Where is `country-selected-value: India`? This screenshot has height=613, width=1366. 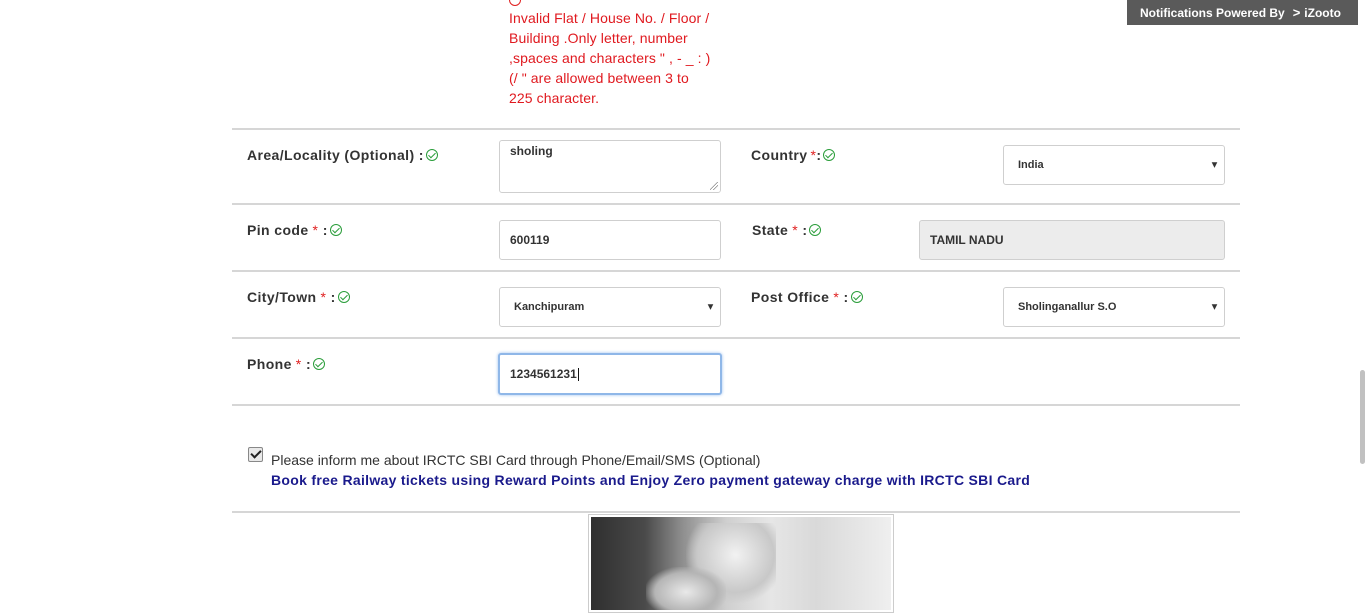 country-selected-value: India is located at coordinates (1031, 165).